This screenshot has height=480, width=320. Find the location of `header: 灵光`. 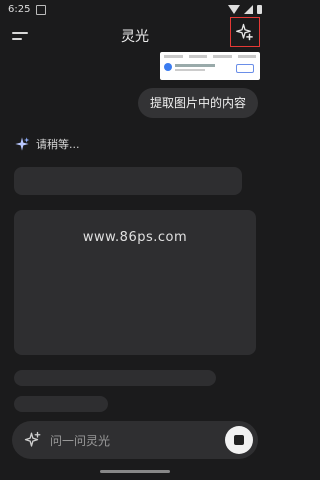

header: 灵光 is located at coordinates (135, 34).